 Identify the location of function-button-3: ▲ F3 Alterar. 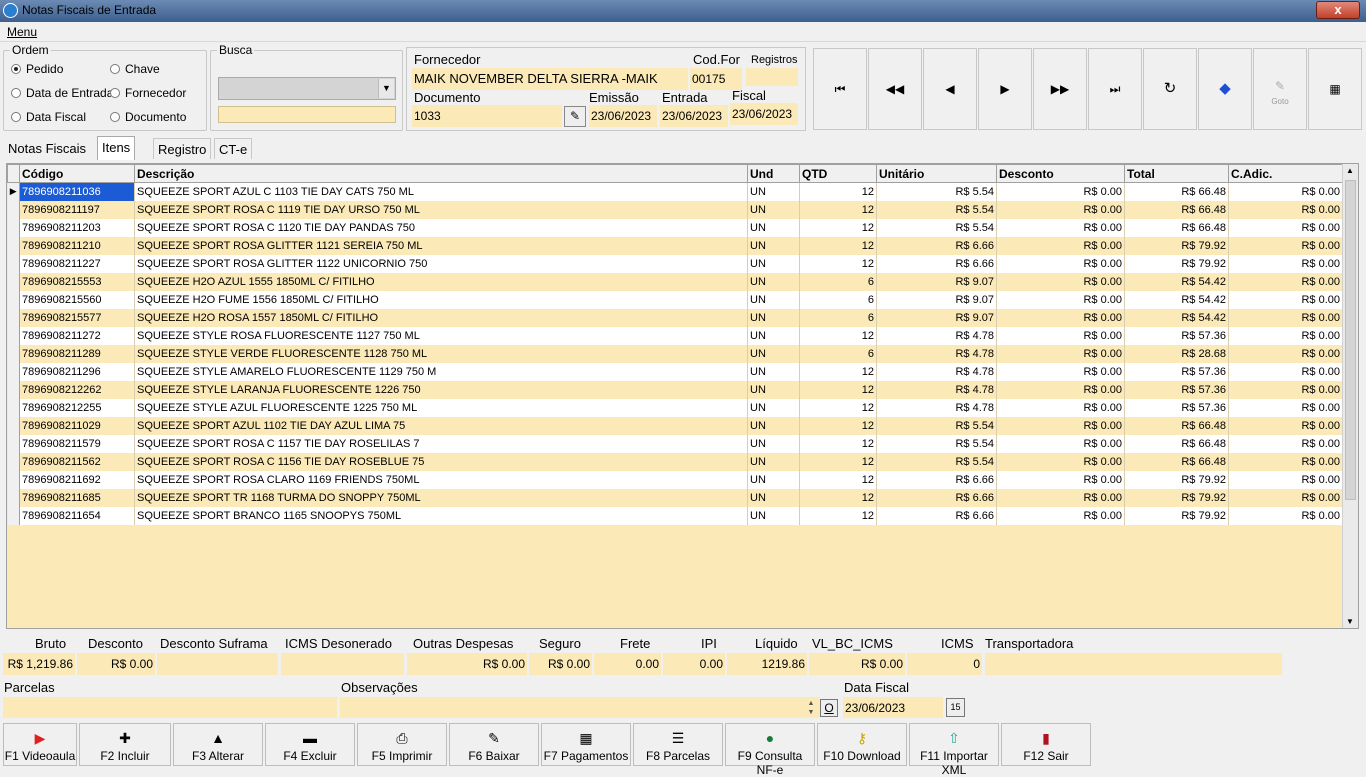
(218, 744).